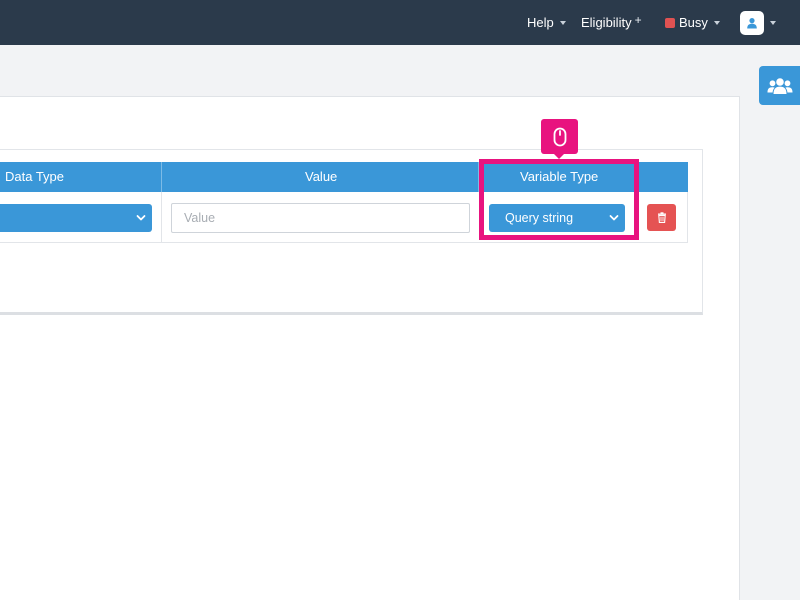 The height and width of the screenshot is (600, 800). I want to click on users-panel-button, so click(779, 85).